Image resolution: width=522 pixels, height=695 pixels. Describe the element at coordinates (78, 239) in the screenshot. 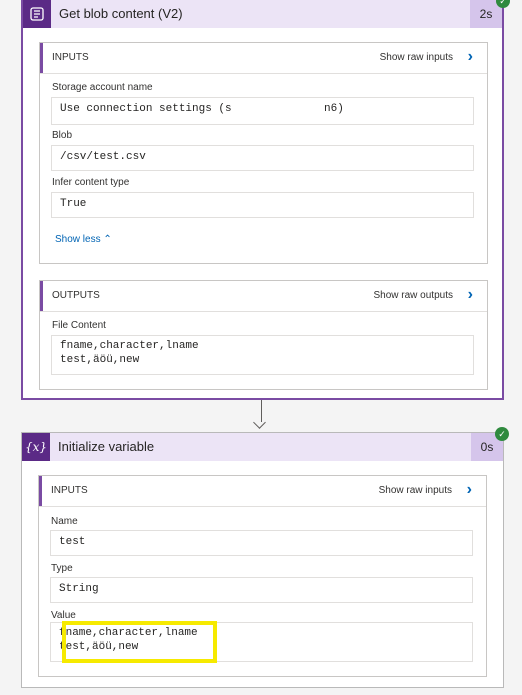

I see `show-less-label: Show less` at that location.